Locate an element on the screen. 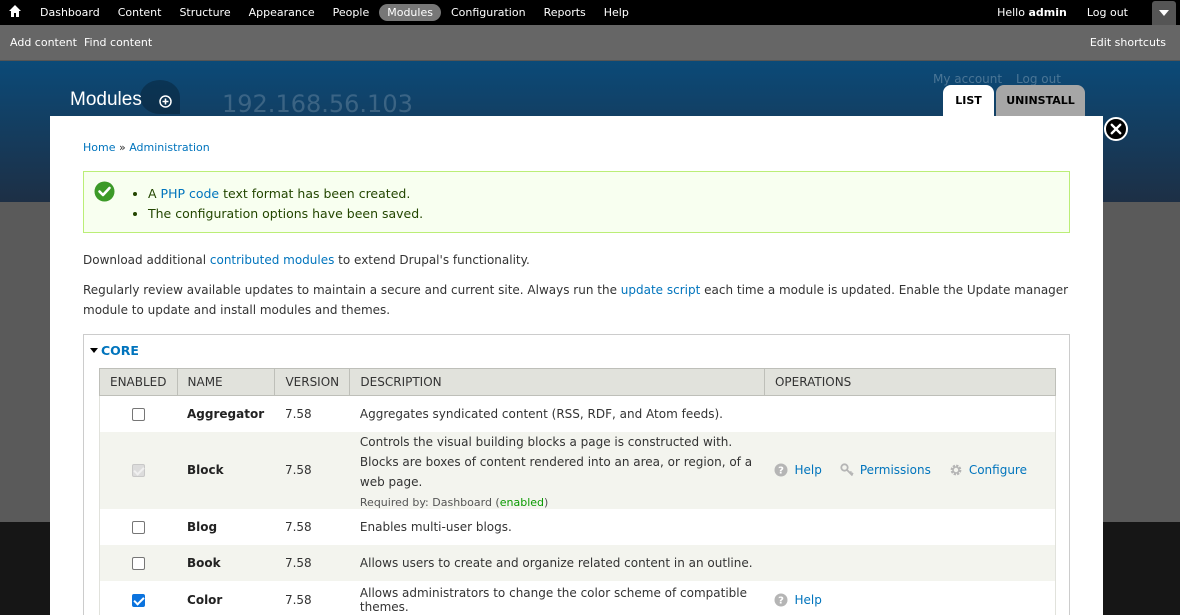 The width and height of the screenshot is (1180, 615). required-by-text: ) is located at coordinates (546, 502).